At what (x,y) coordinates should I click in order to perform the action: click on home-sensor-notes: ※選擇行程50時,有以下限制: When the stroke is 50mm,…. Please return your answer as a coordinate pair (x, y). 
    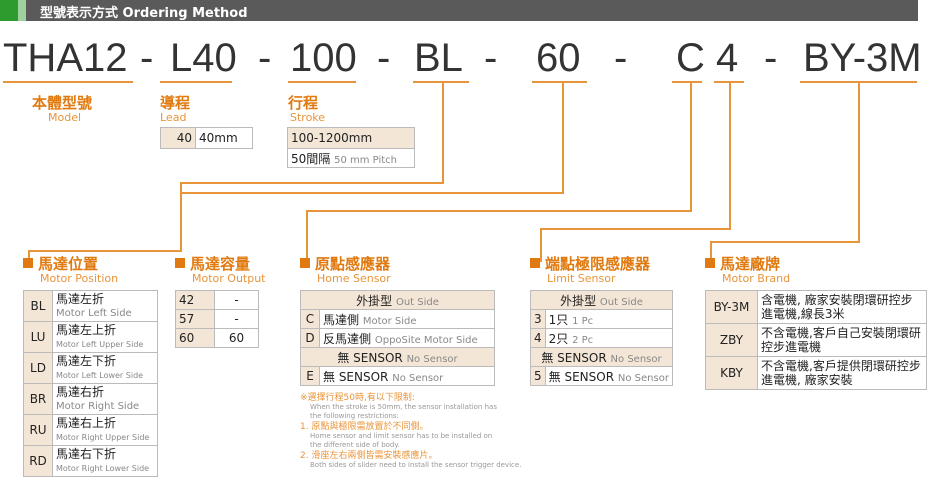
    Looking at the image, I should click on (411, 431).